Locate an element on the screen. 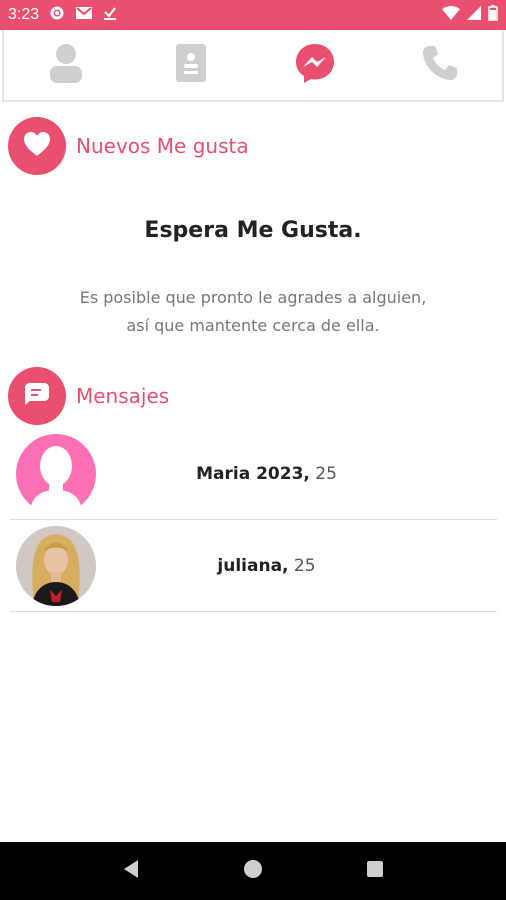 Image resolution: width=506 pixels, height=900 pixels. empty-state-title: Espera Me Gusta. is located at coordinates (253, 230).